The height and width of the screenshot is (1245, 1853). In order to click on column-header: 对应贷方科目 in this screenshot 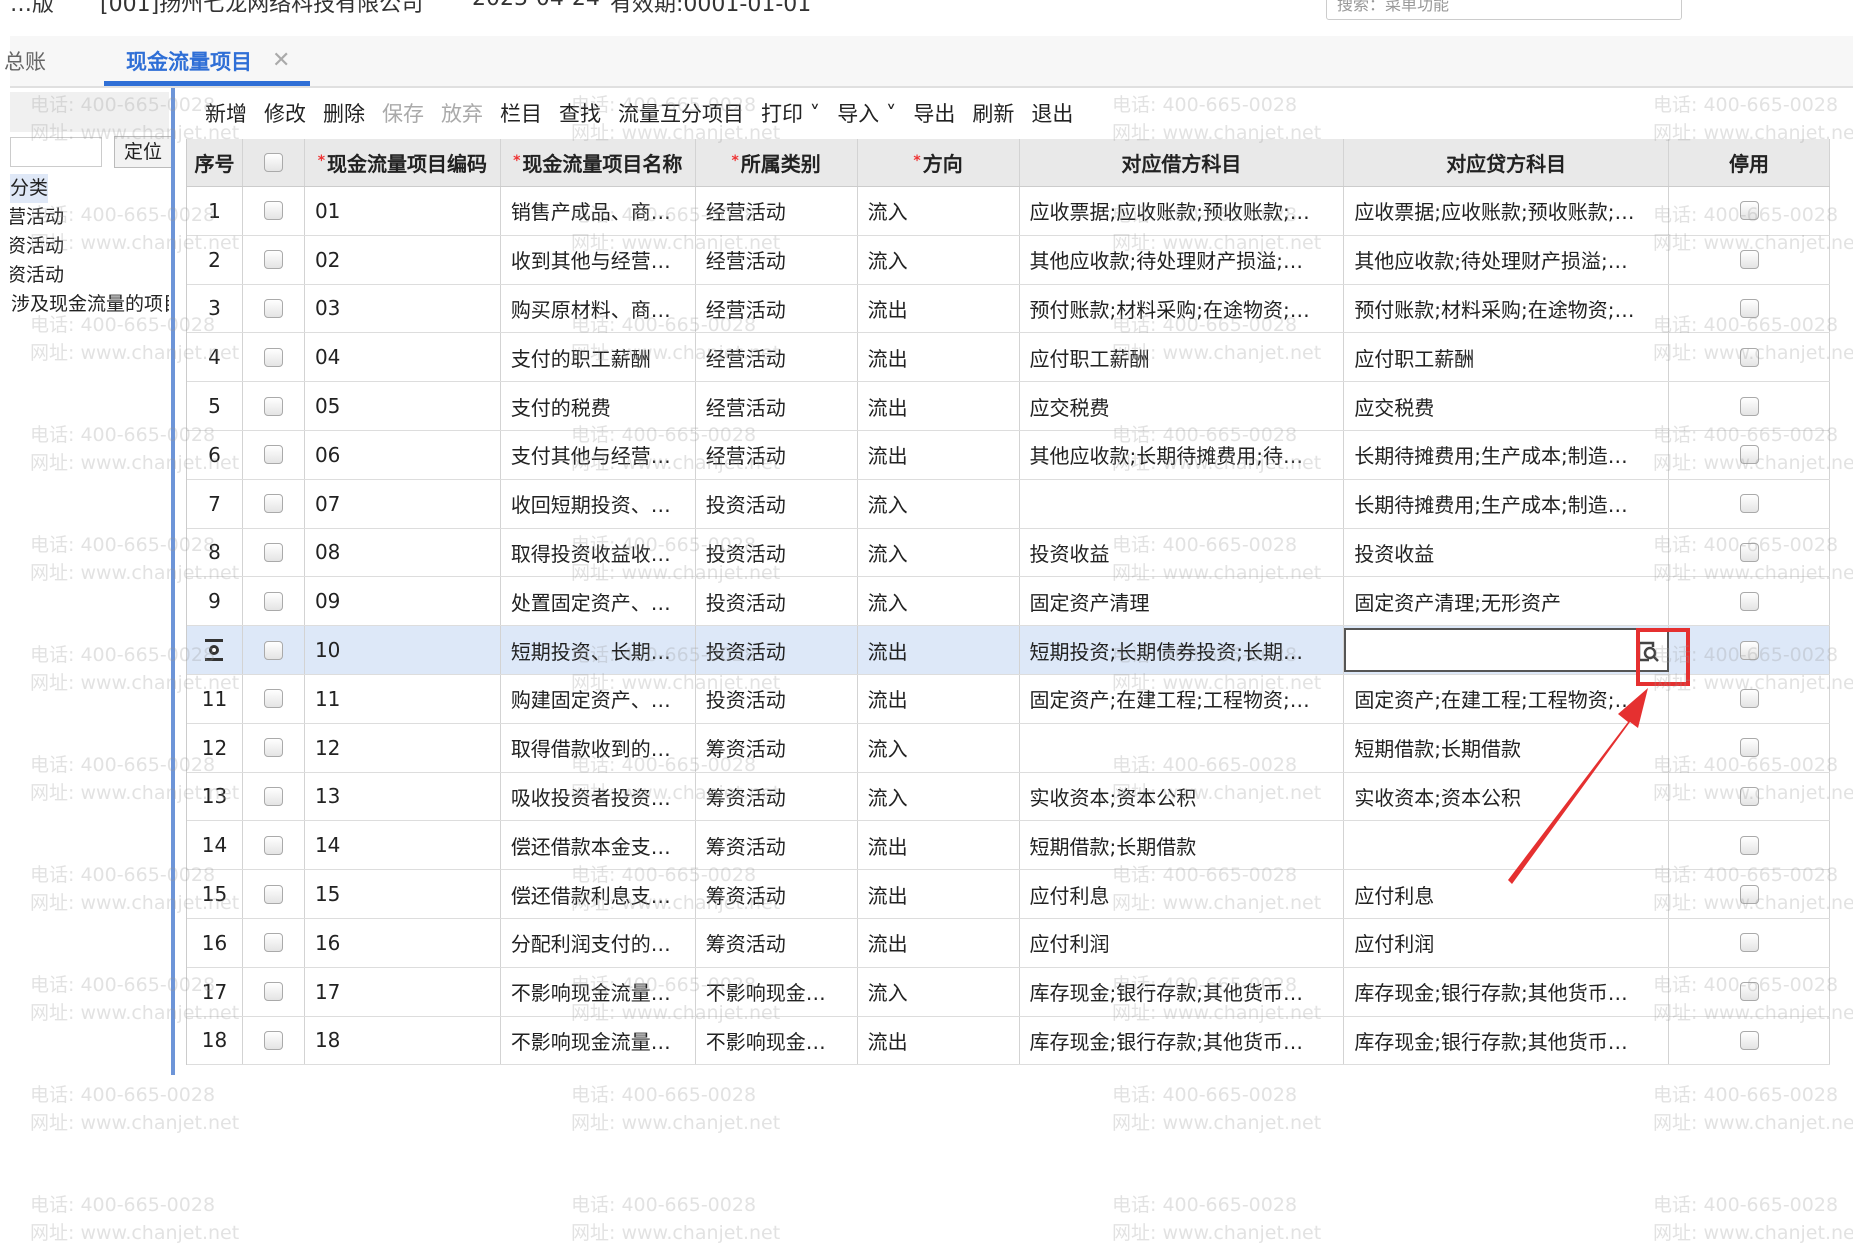, I will do `click(1507, 162)`.